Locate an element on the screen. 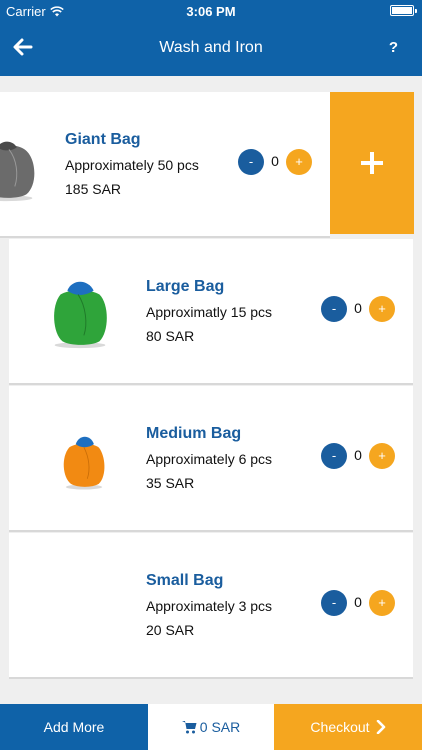 The width and height of the screenshot is (422, 750). bottom-bar: Add More 0 SAR Checkout is located at coordinates (211, 727).